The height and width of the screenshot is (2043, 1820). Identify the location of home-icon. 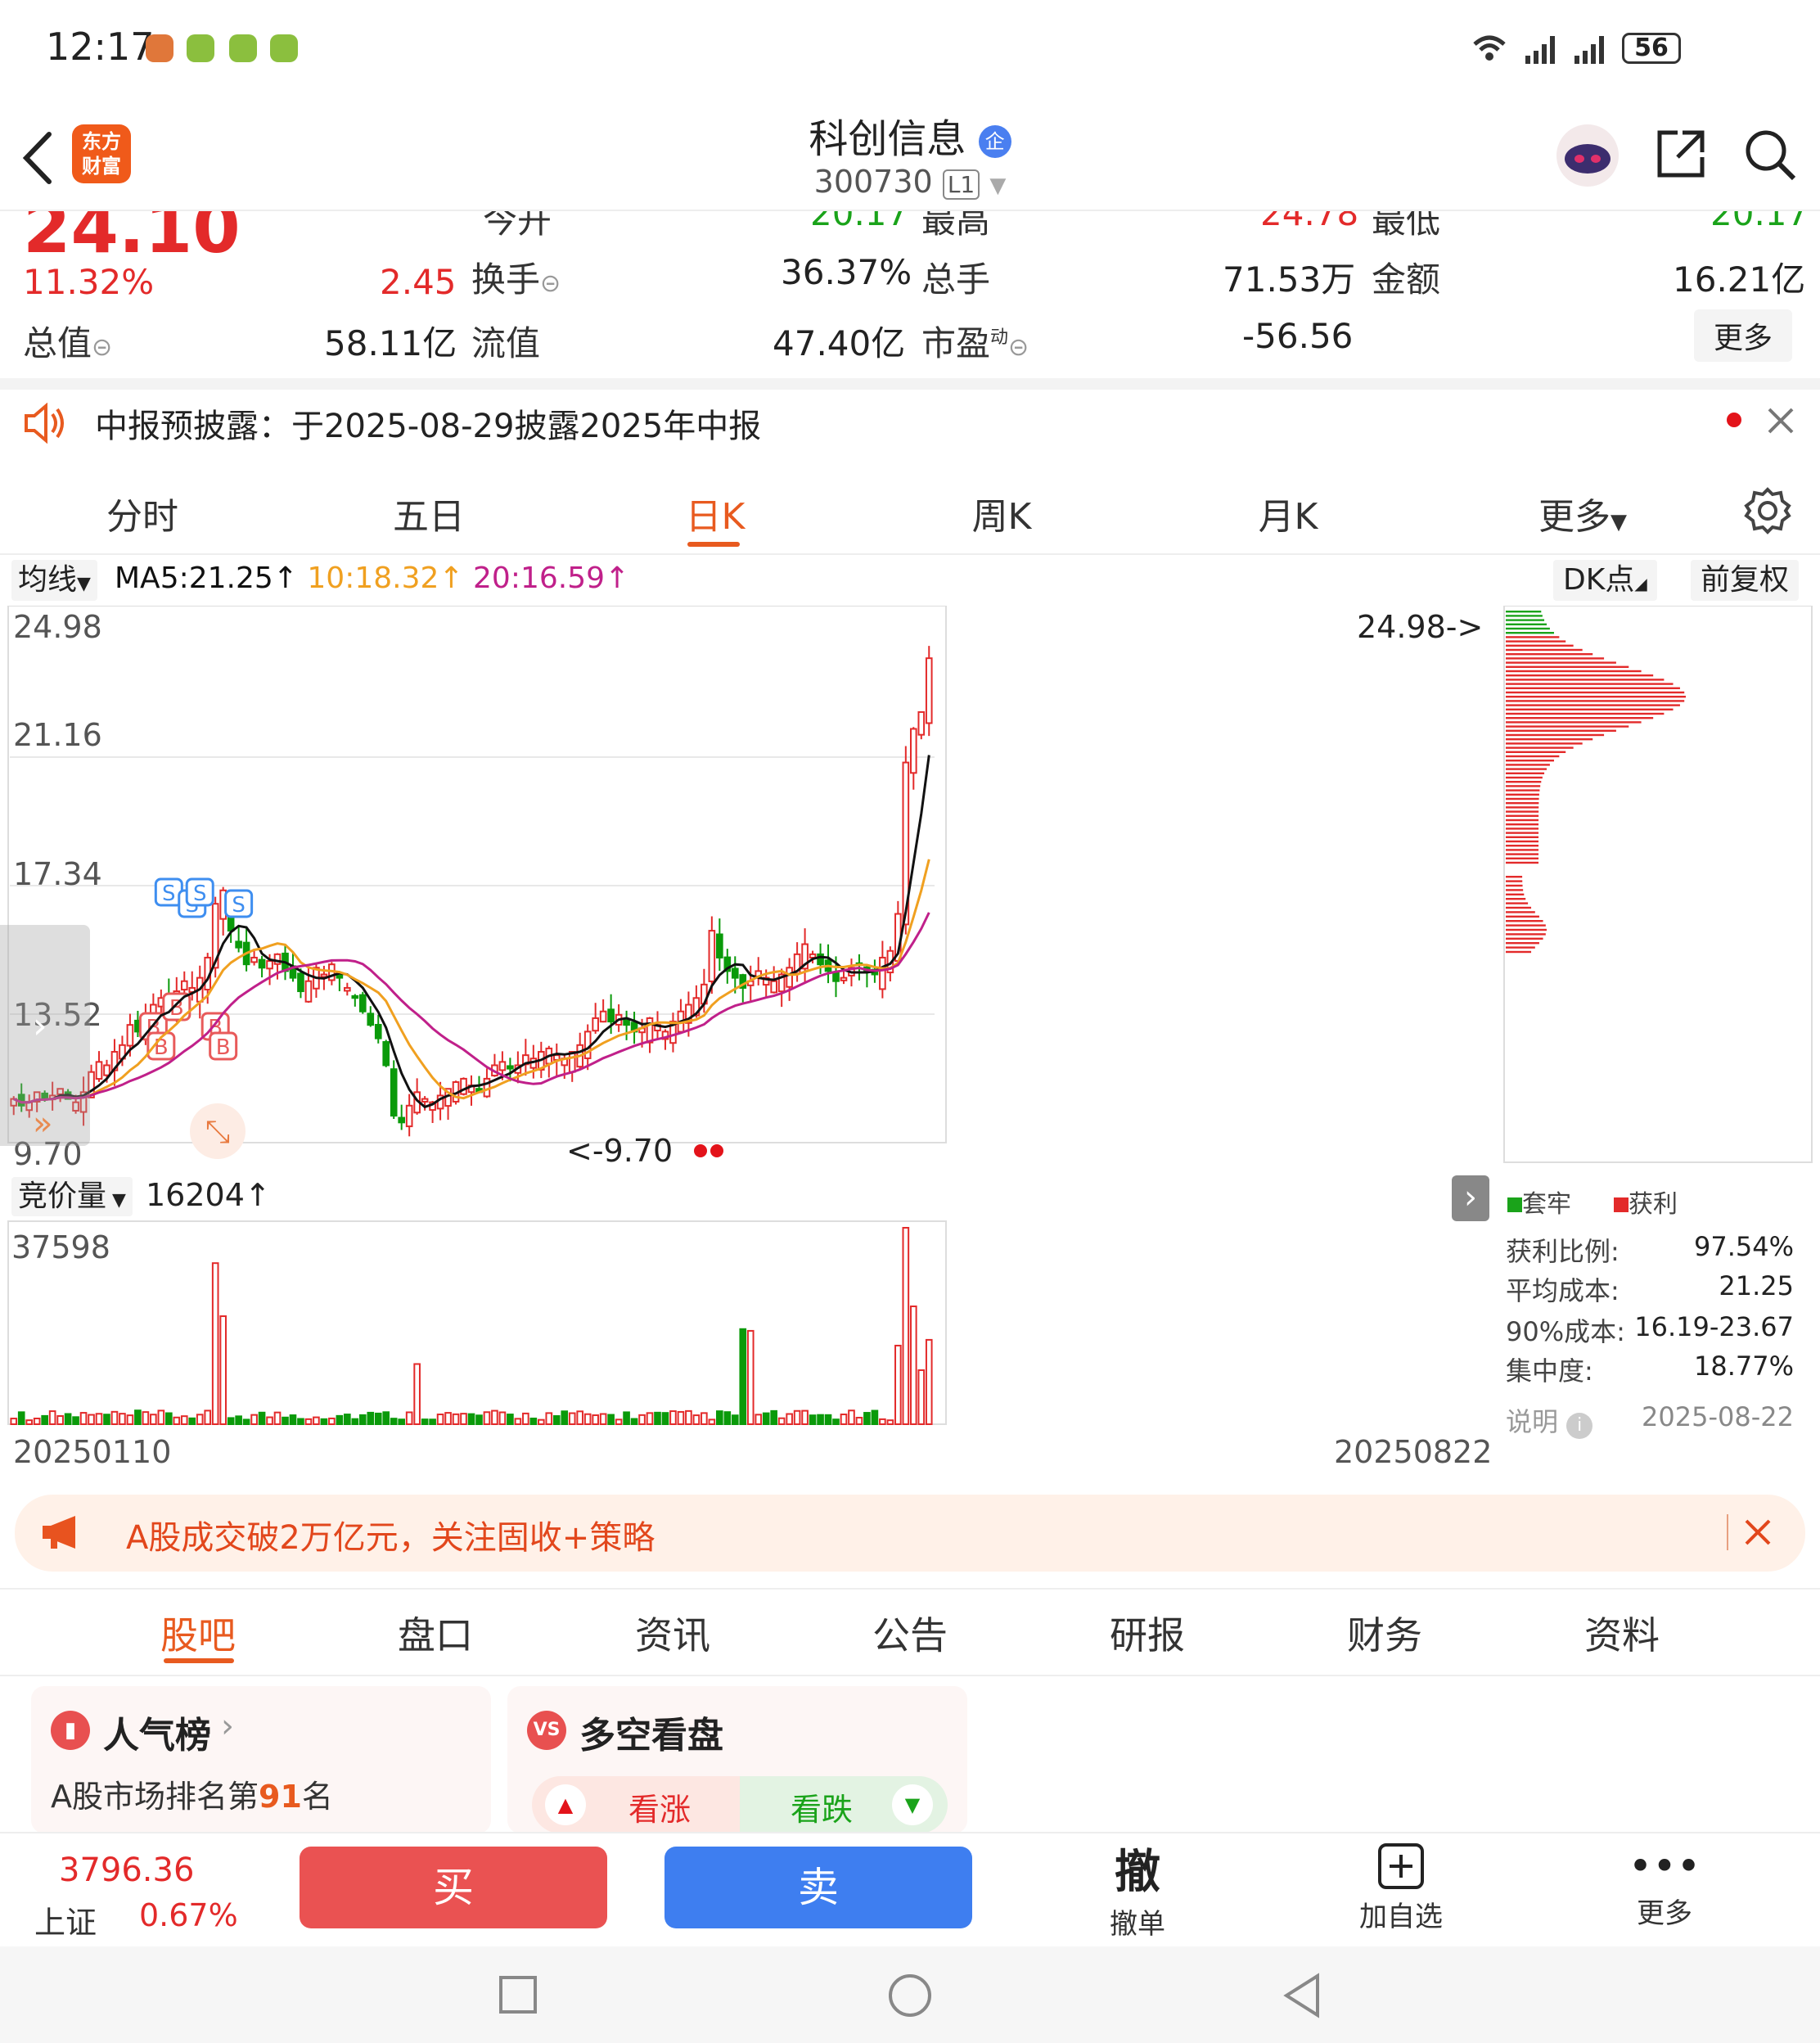
(910, 1995).